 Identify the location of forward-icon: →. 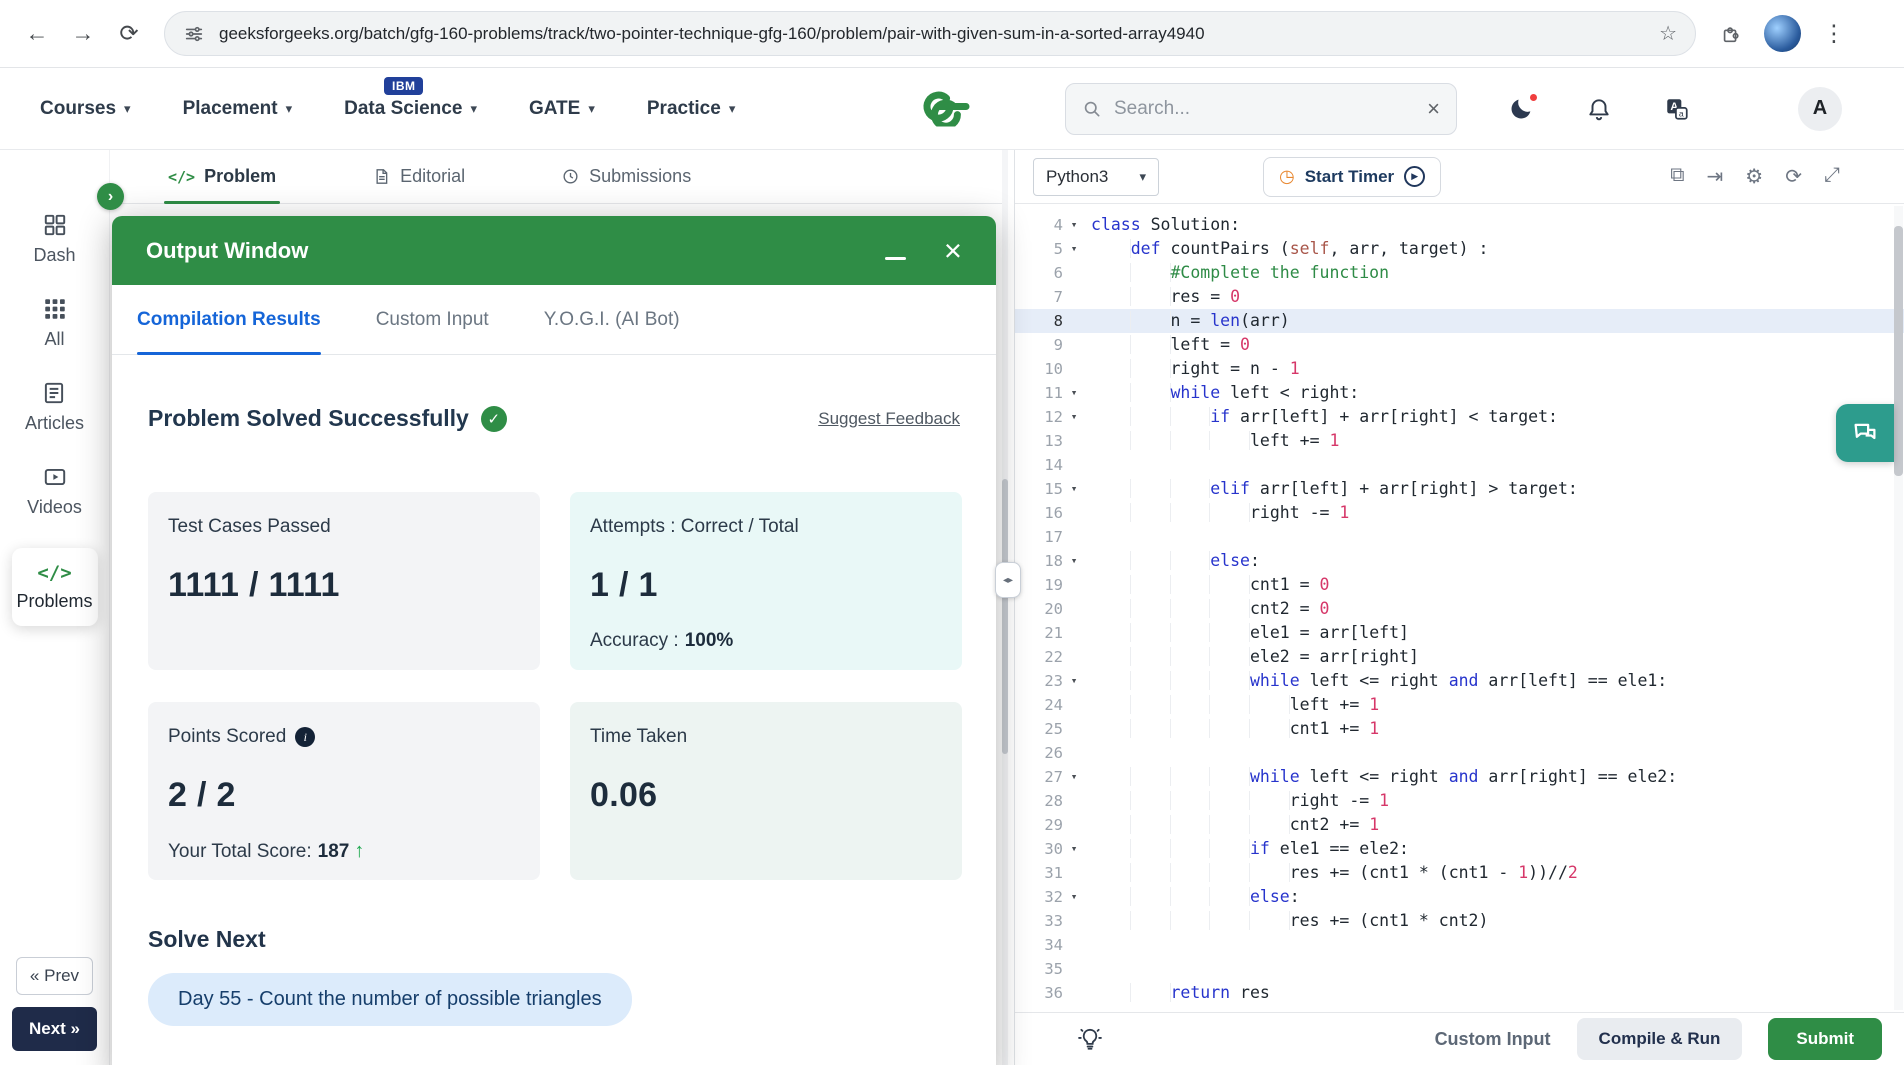
(83, 34).